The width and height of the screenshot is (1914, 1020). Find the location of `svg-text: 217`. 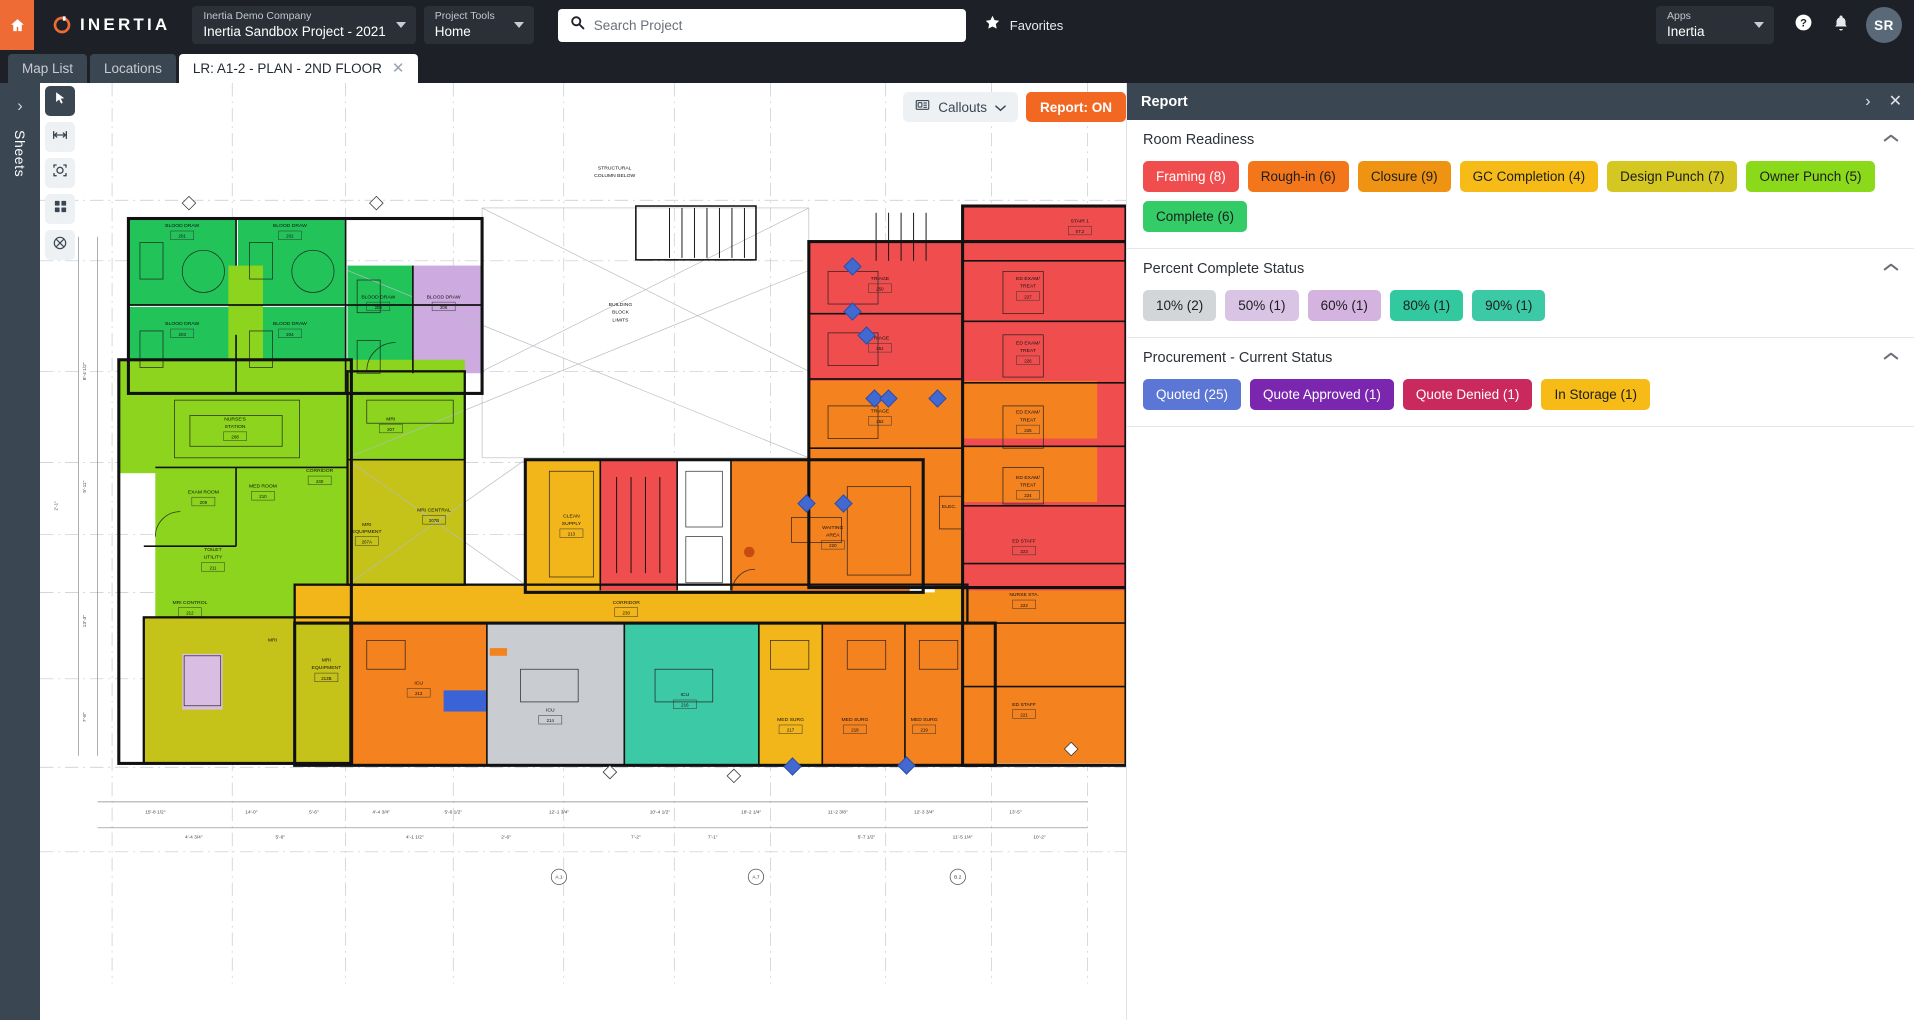

svg-text: 217 is located at coordinates (791, 730).